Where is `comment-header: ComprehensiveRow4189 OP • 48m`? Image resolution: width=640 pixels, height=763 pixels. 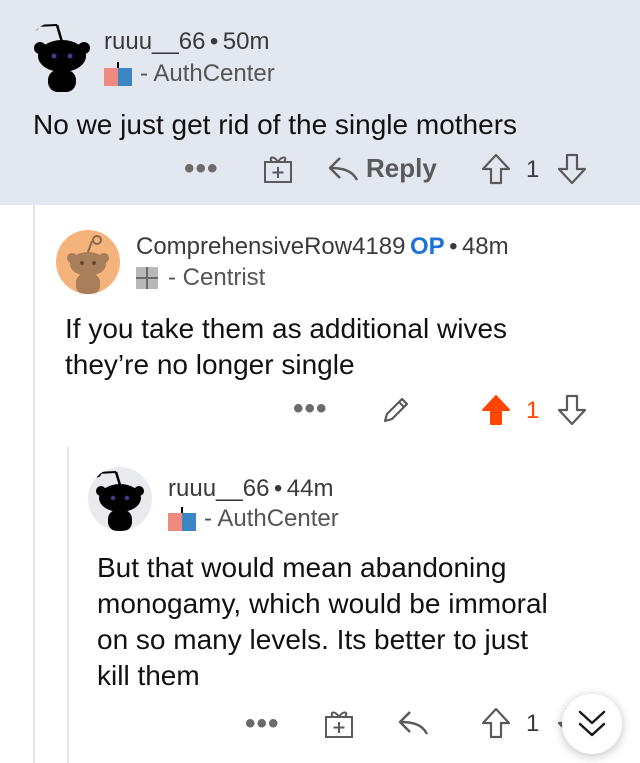 comment-header: ComprehensiveRow4189 OP • 48m is located at coordinates (322, 247).